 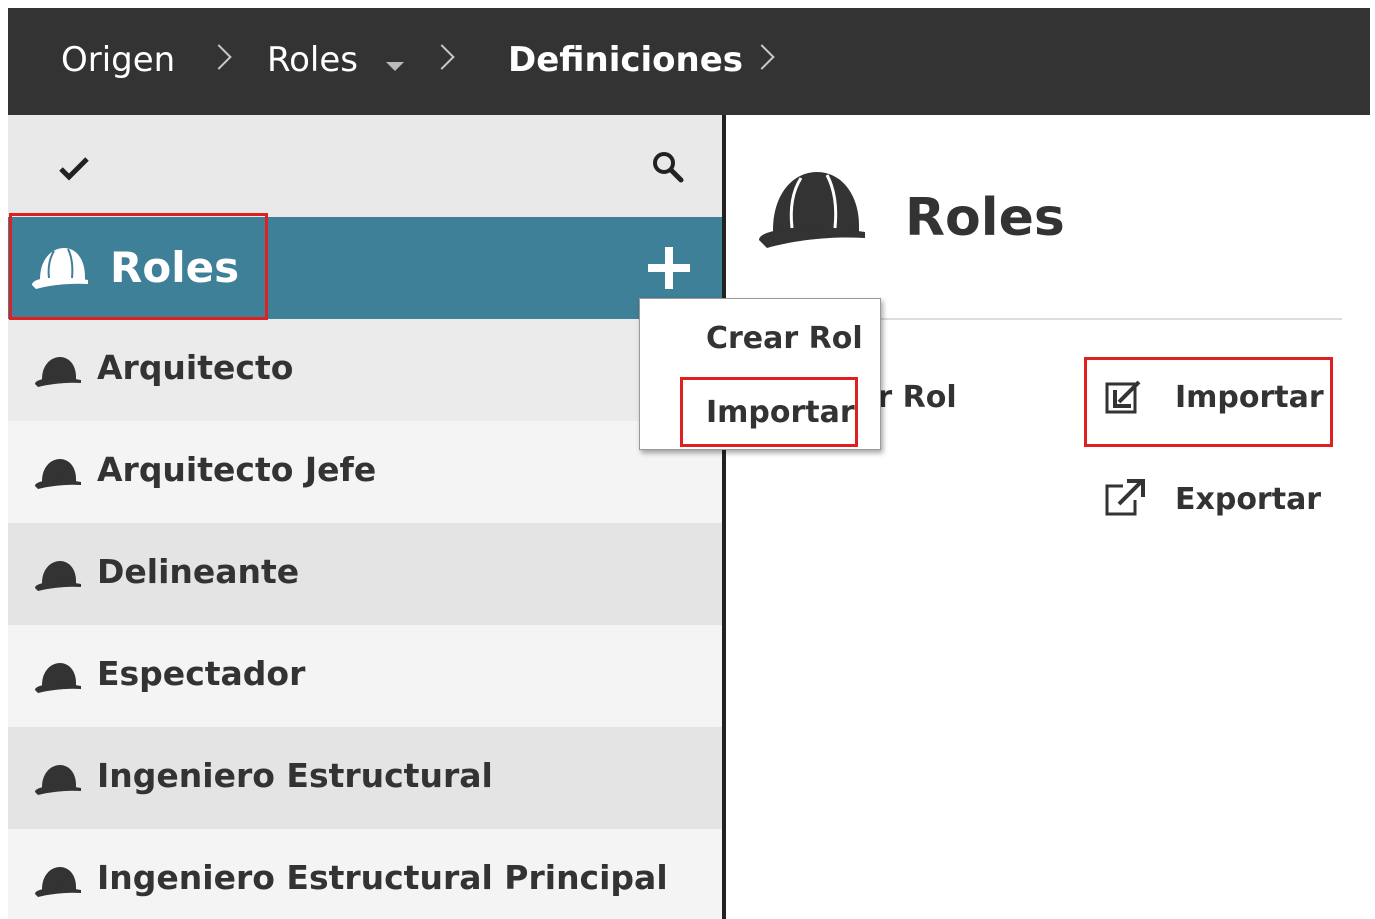 What do you see at coordinates (365, 166) in the screenshot?
I see `sidebar-toolbar` at bounding box center [365, 166].